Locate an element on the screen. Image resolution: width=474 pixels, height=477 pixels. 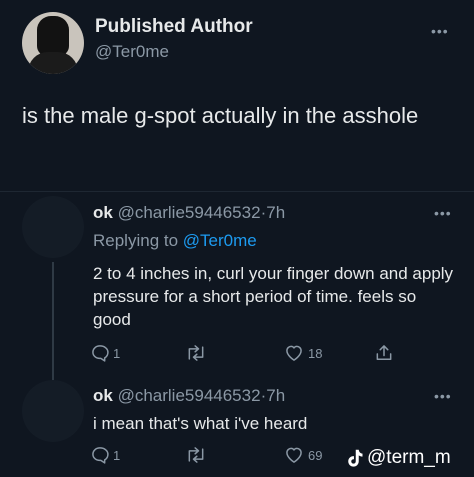
share-button is located at coordinates (384, 353).